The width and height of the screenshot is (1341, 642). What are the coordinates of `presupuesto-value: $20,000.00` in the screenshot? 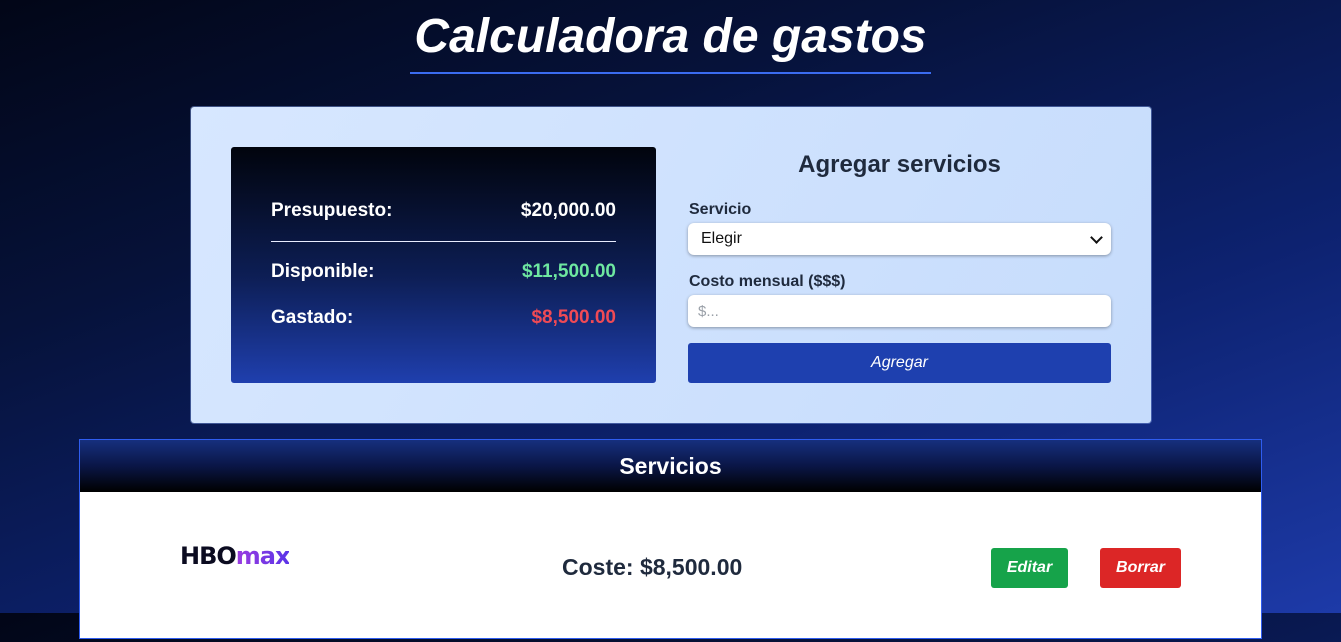 It's located at (568, 210).